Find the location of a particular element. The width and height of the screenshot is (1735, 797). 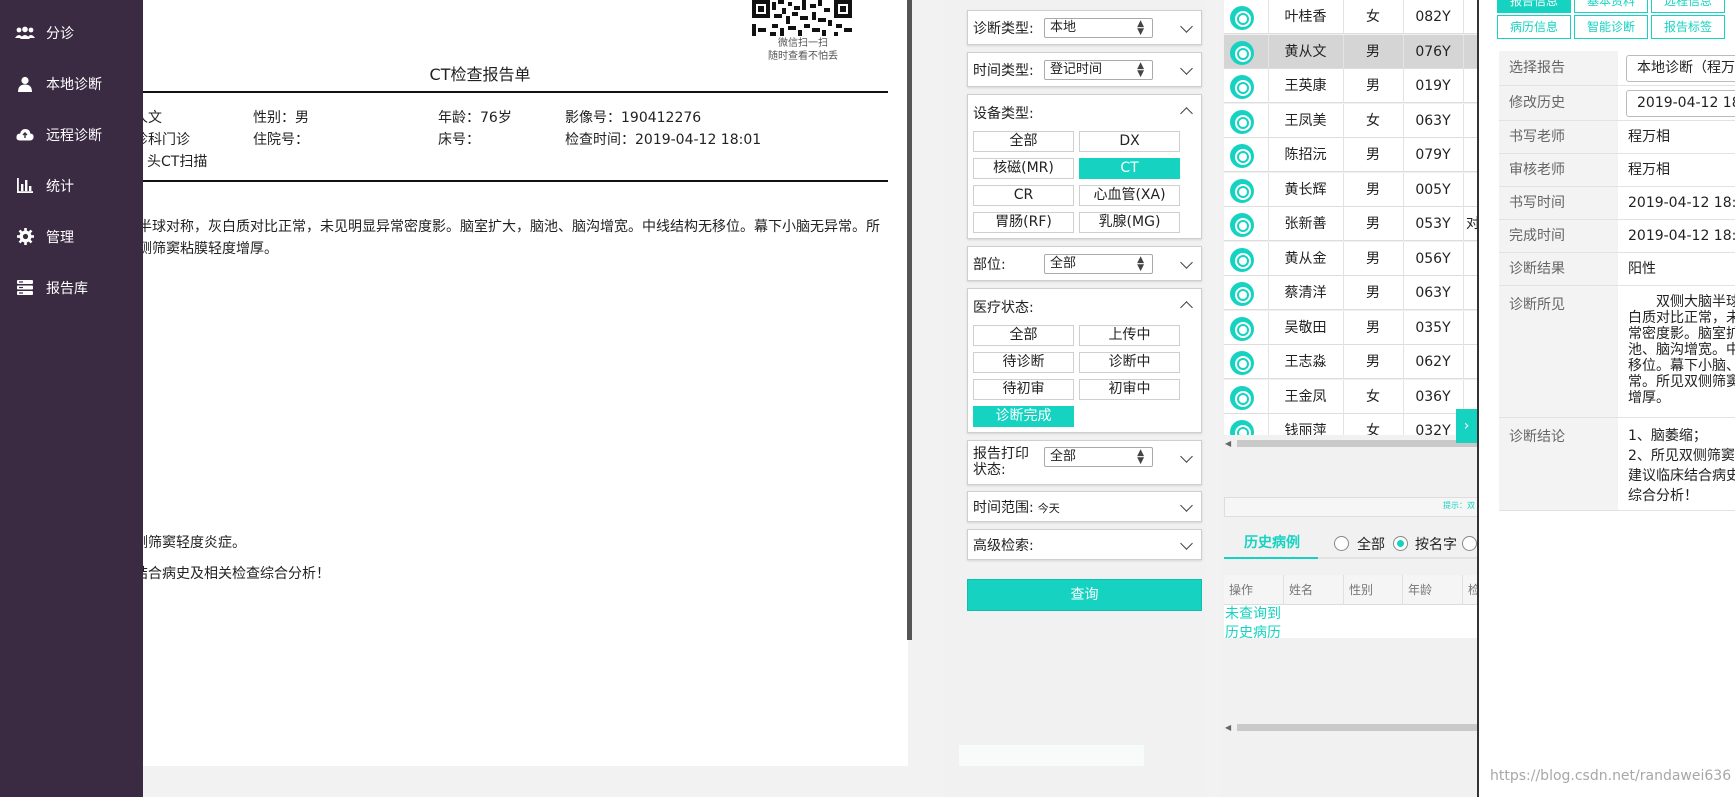

sidebar-item-statistics: 统计 is located at coordinates (71, 185).